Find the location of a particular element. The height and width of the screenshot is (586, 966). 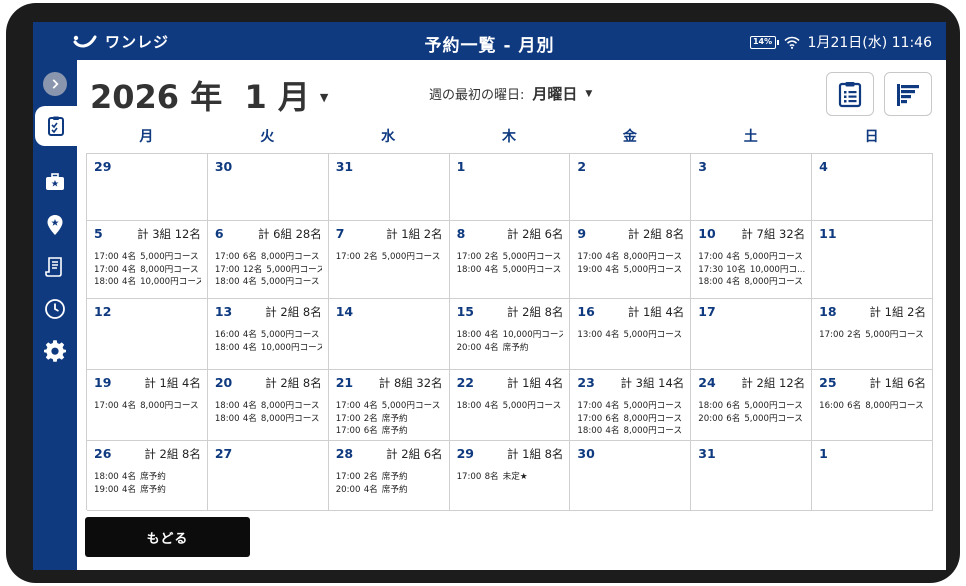

calendar-day-cell: 11 is located at coordinates (872, 260).